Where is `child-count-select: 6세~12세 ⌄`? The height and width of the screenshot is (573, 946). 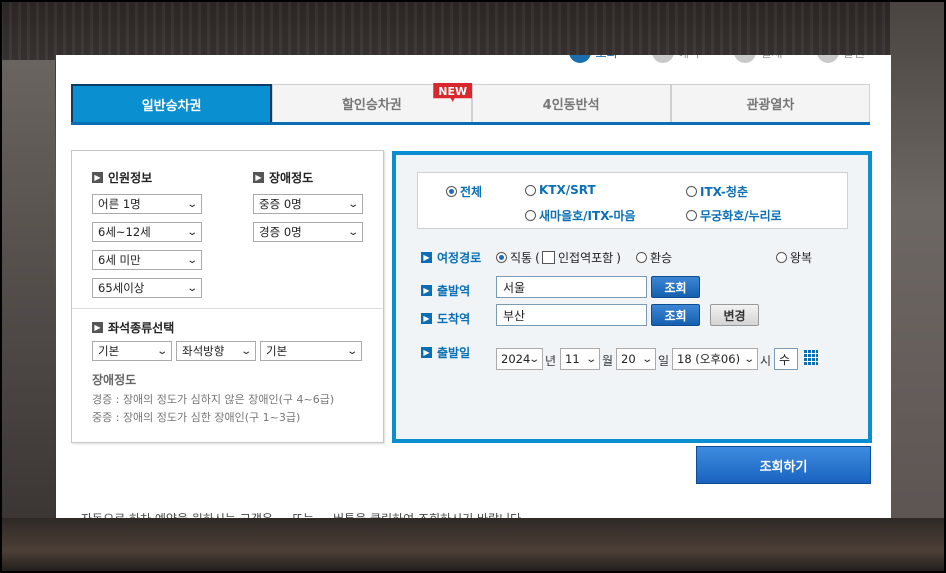
child-count-select: 6세~12세 ⌄ is located at coordinates (147, 232).